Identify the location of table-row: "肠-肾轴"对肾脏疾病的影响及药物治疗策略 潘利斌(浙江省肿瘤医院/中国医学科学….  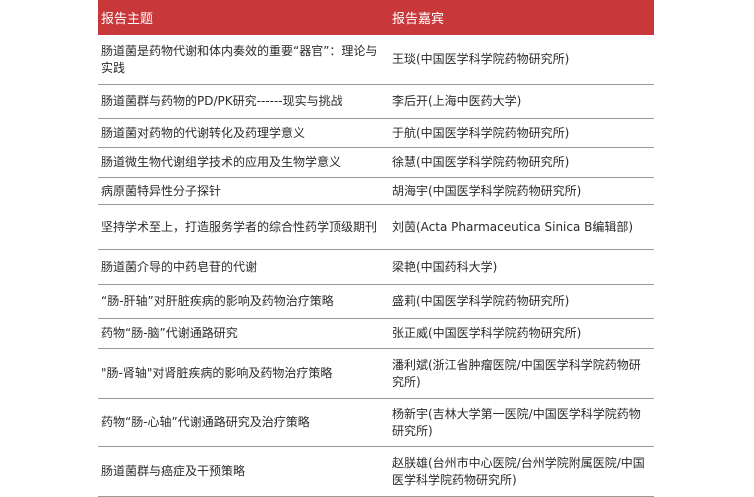
(376, 374).